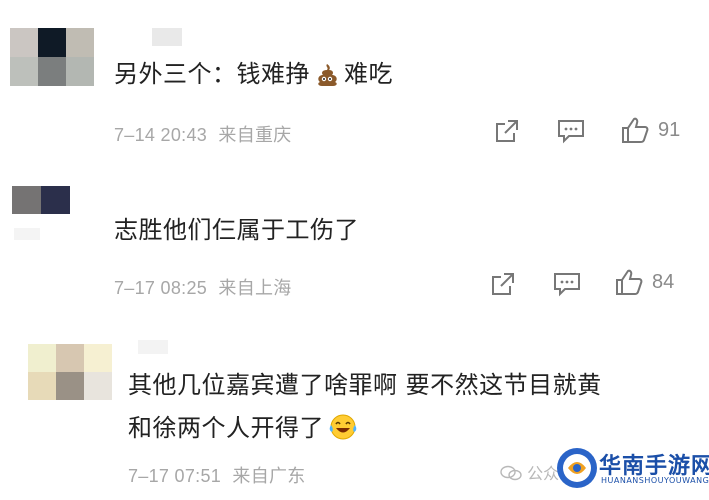 The image size is (709, 500). I want to click on logo-subtext: HUANANSHOUYOUWANG, so click(655, 480).